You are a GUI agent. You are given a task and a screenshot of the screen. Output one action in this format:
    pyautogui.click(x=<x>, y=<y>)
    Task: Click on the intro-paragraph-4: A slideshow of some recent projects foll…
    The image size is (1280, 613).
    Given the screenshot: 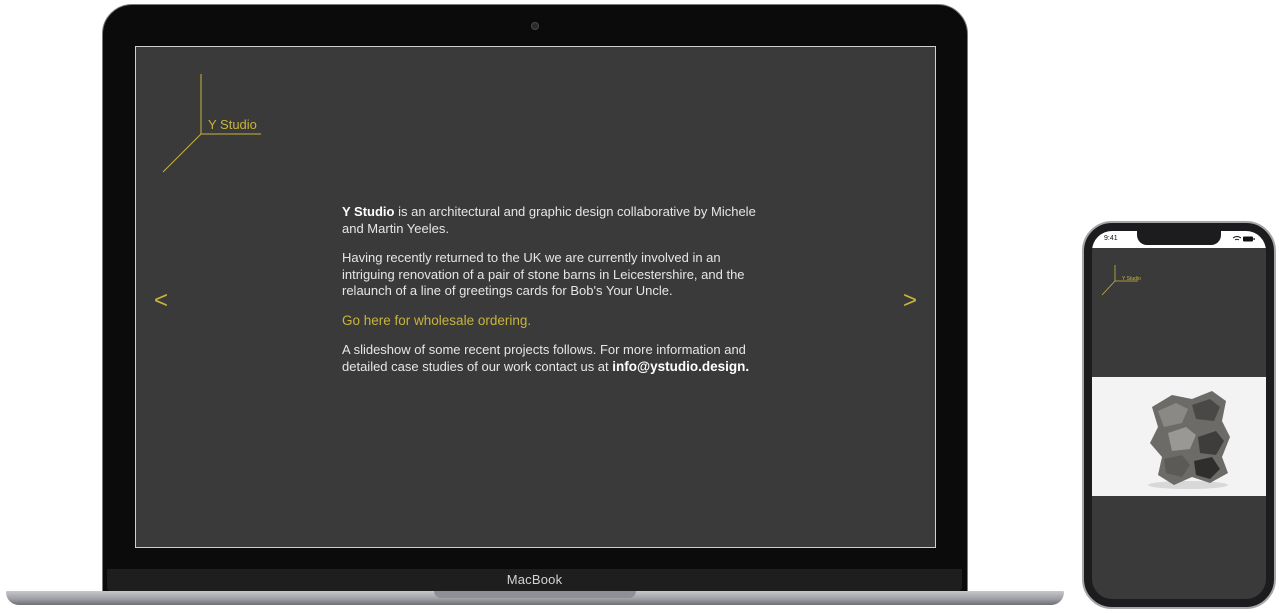 What is the action you would take?
    pyautogui.click(x=552, y=358)
    